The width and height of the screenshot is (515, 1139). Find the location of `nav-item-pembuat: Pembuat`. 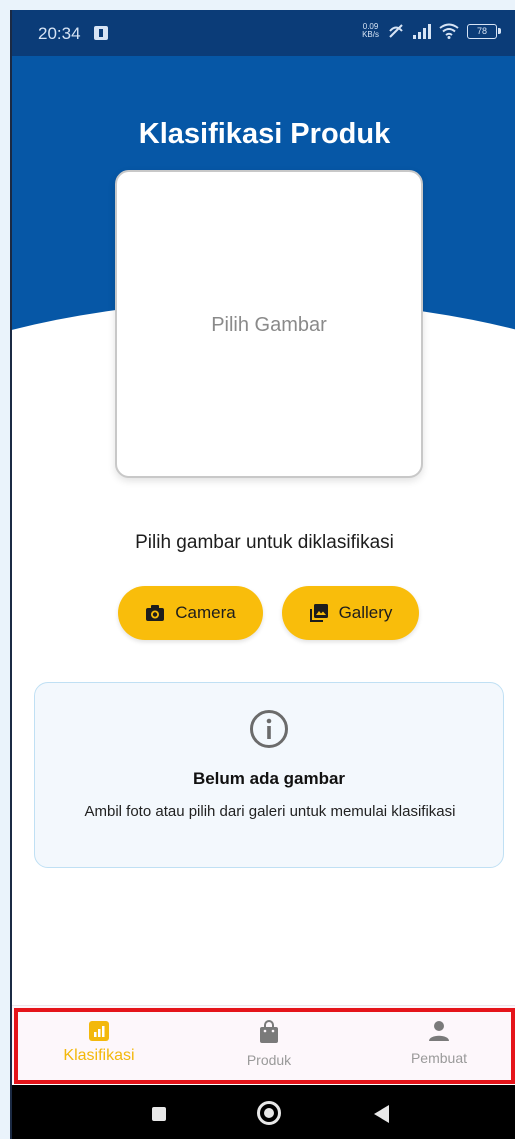

nav-item-pembuat: Pembuat is located at coordinates (439, 1043).